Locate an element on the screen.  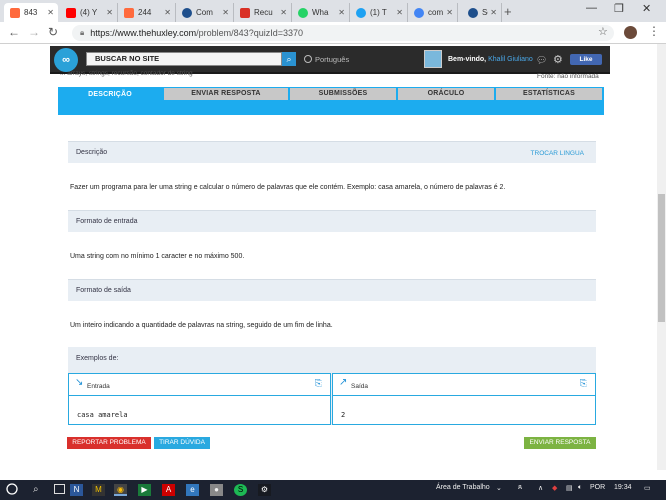
like-label: Like is located at coordinates (586, 59).